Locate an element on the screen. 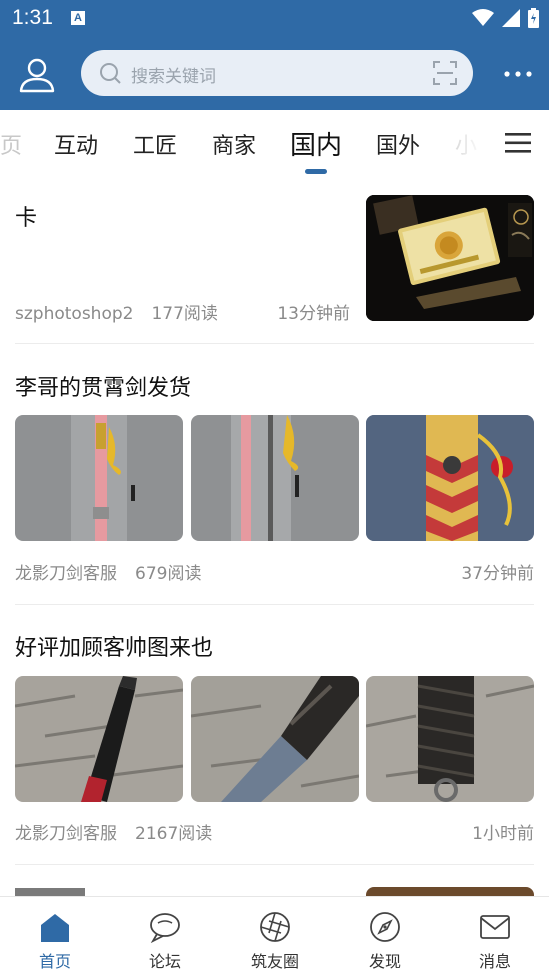 The height and width of the screenshot is (977, 549). tab-home-partial: 页 is located at coordinates (11, 144).